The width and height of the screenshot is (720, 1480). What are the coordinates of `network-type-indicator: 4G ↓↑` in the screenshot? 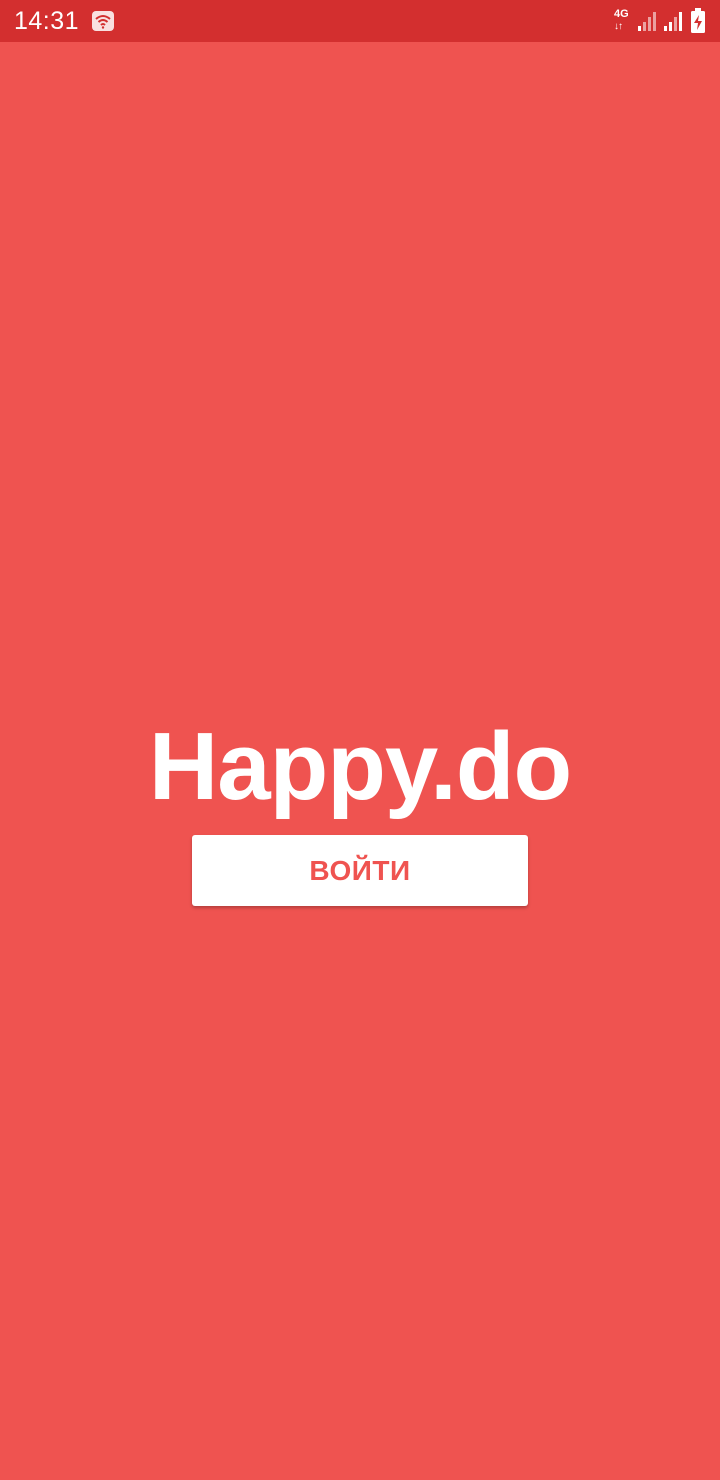 It's located at (623, 21).